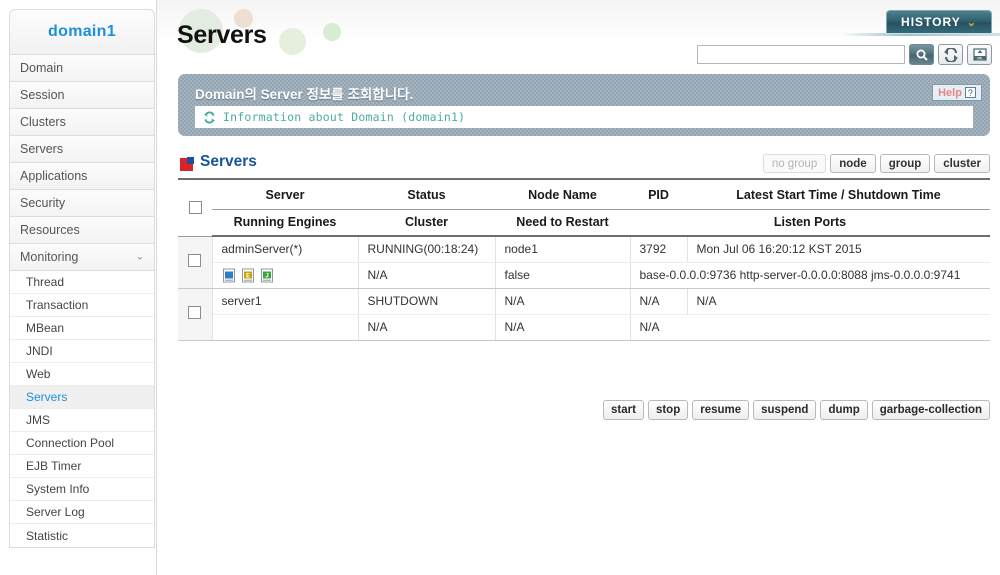 The width and height of the screenshot is (1000, 575). Describe the element at coordinates (228, 161) in the screenshot. I see `section-title: Servers` at that location.